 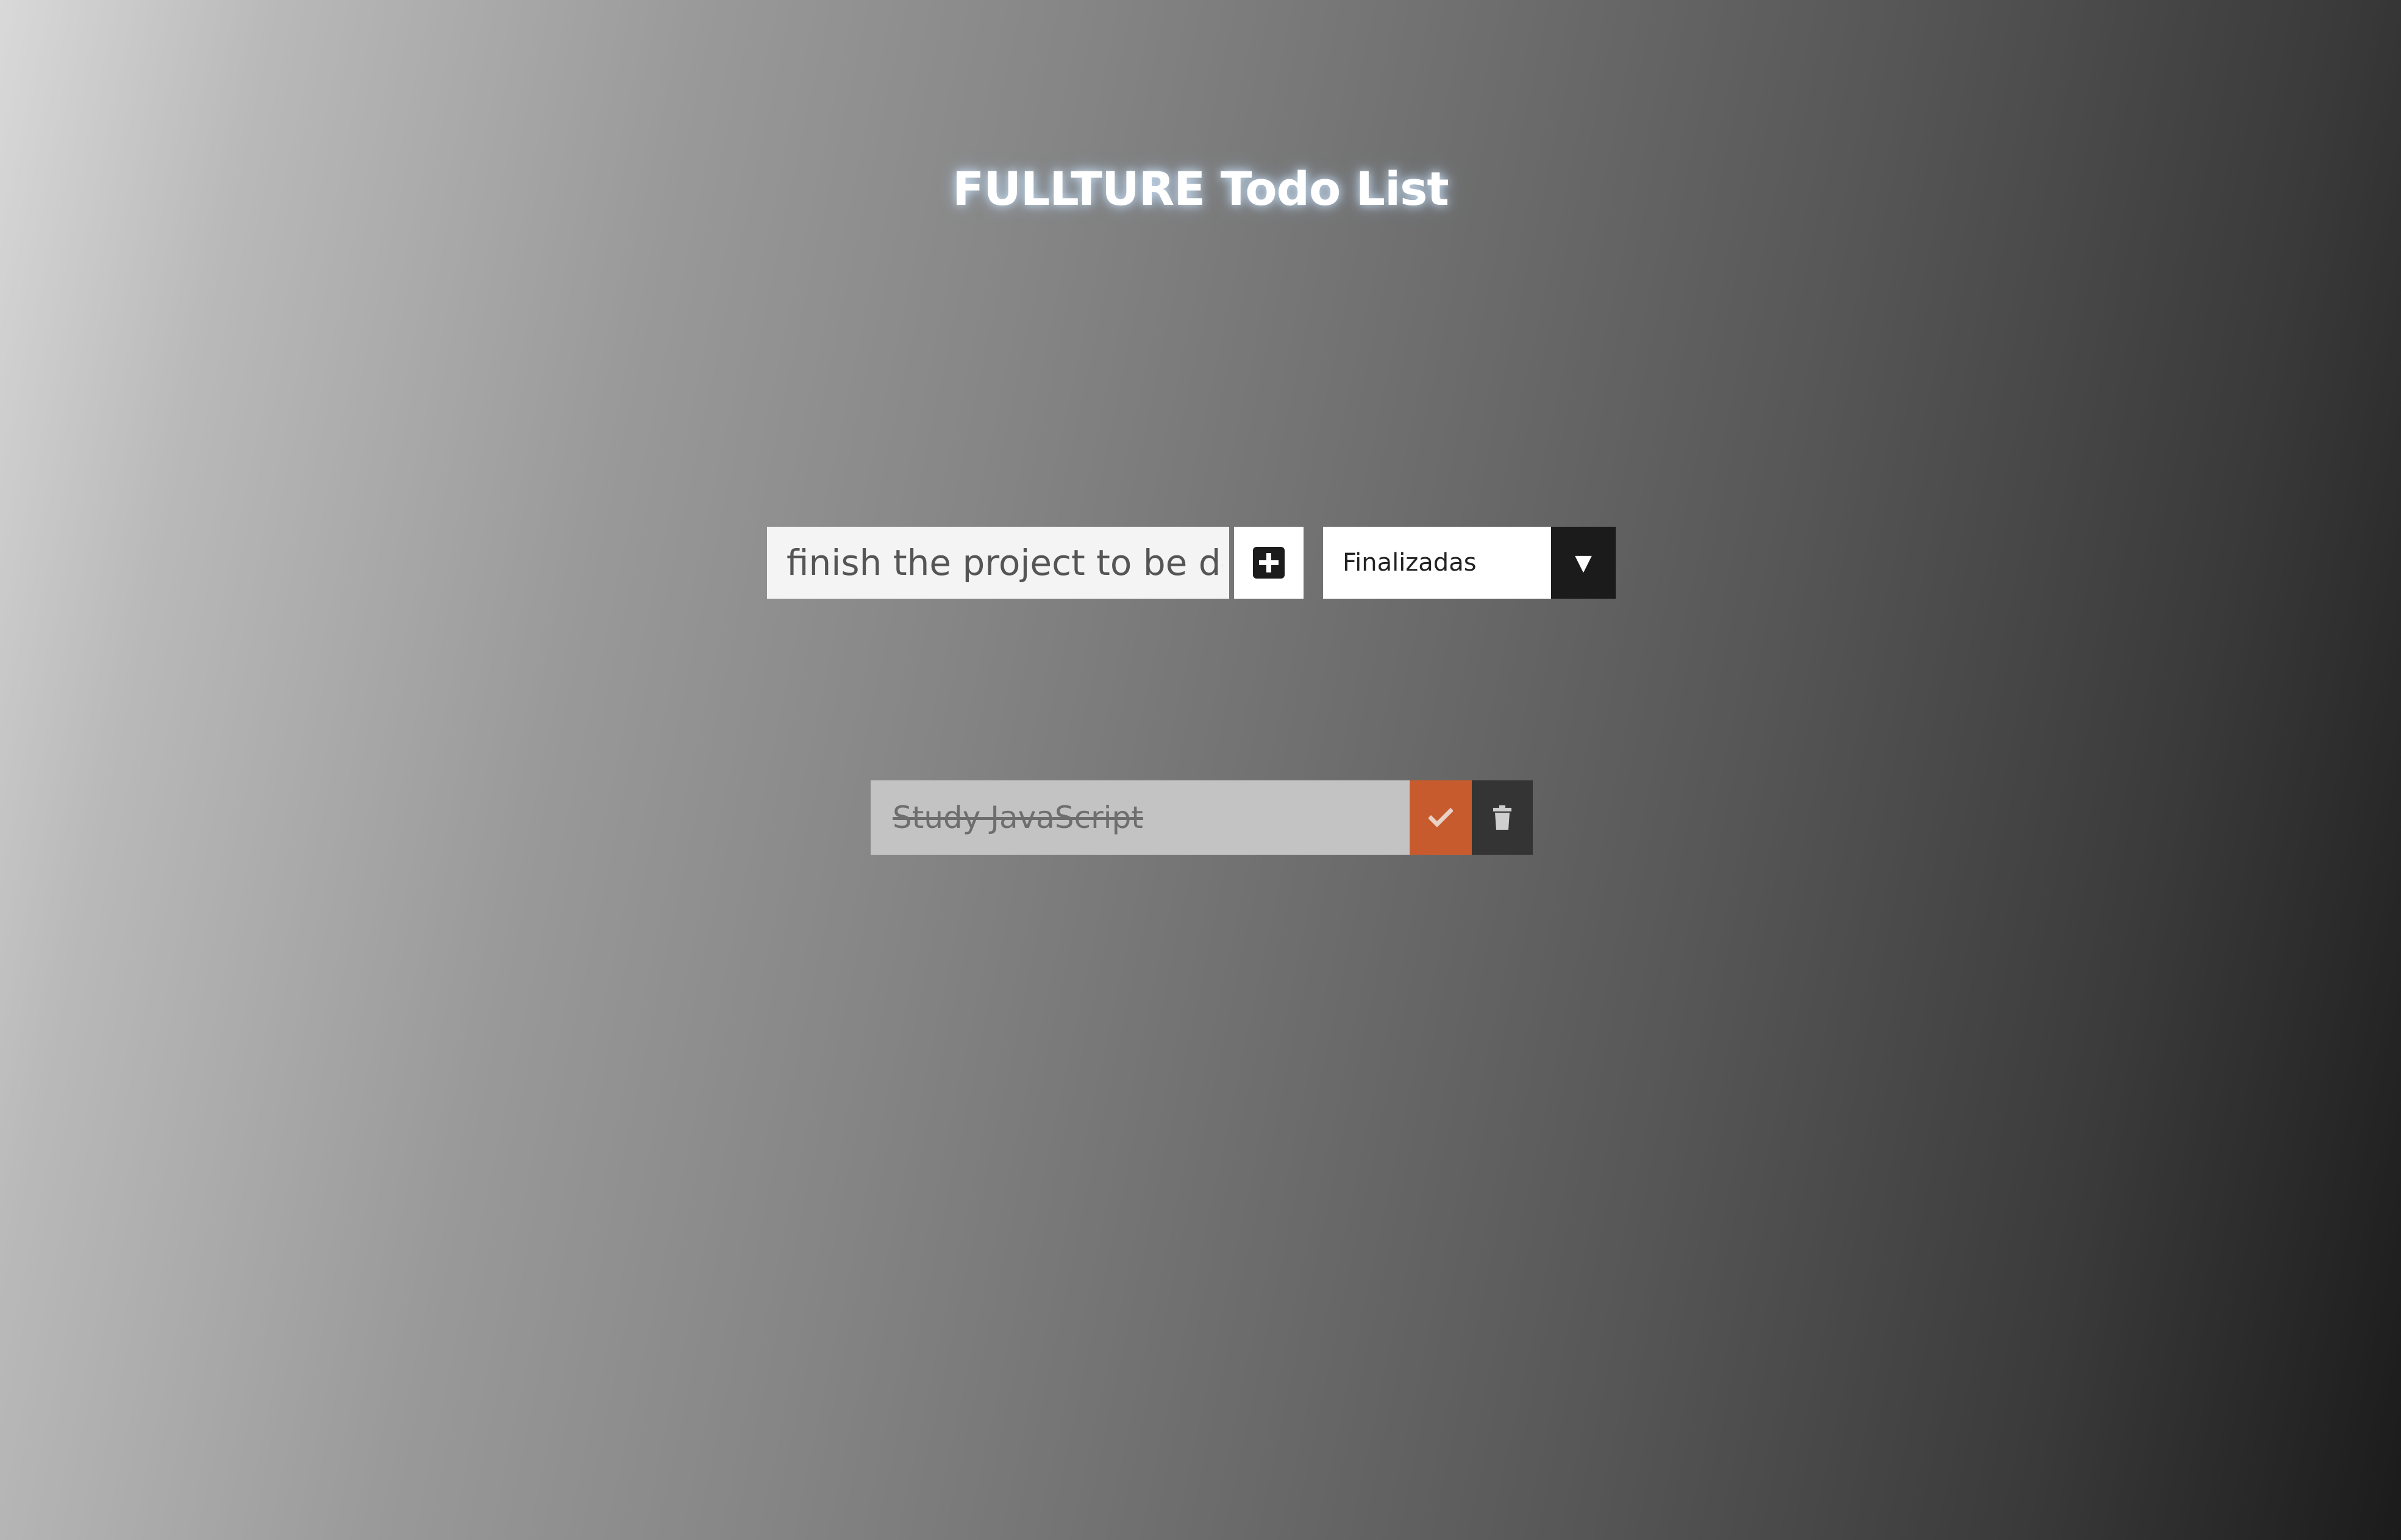 I want to click on chevron-down-icon: ▼, so click(x=1584, y=563).